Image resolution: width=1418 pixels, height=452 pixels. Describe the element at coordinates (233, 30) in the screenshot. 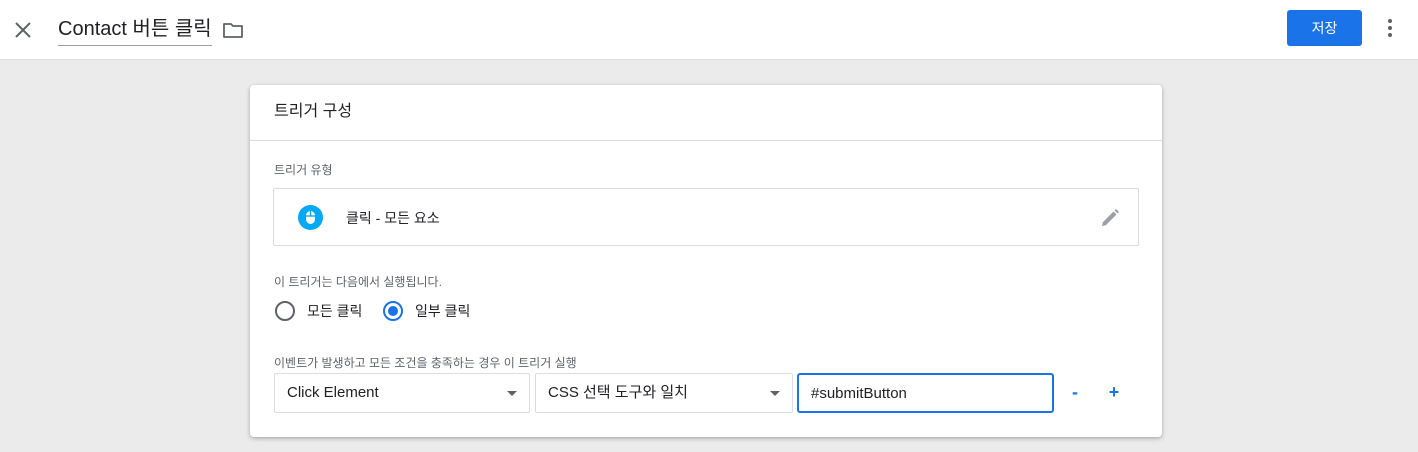

I see `folder-icon` at that location.